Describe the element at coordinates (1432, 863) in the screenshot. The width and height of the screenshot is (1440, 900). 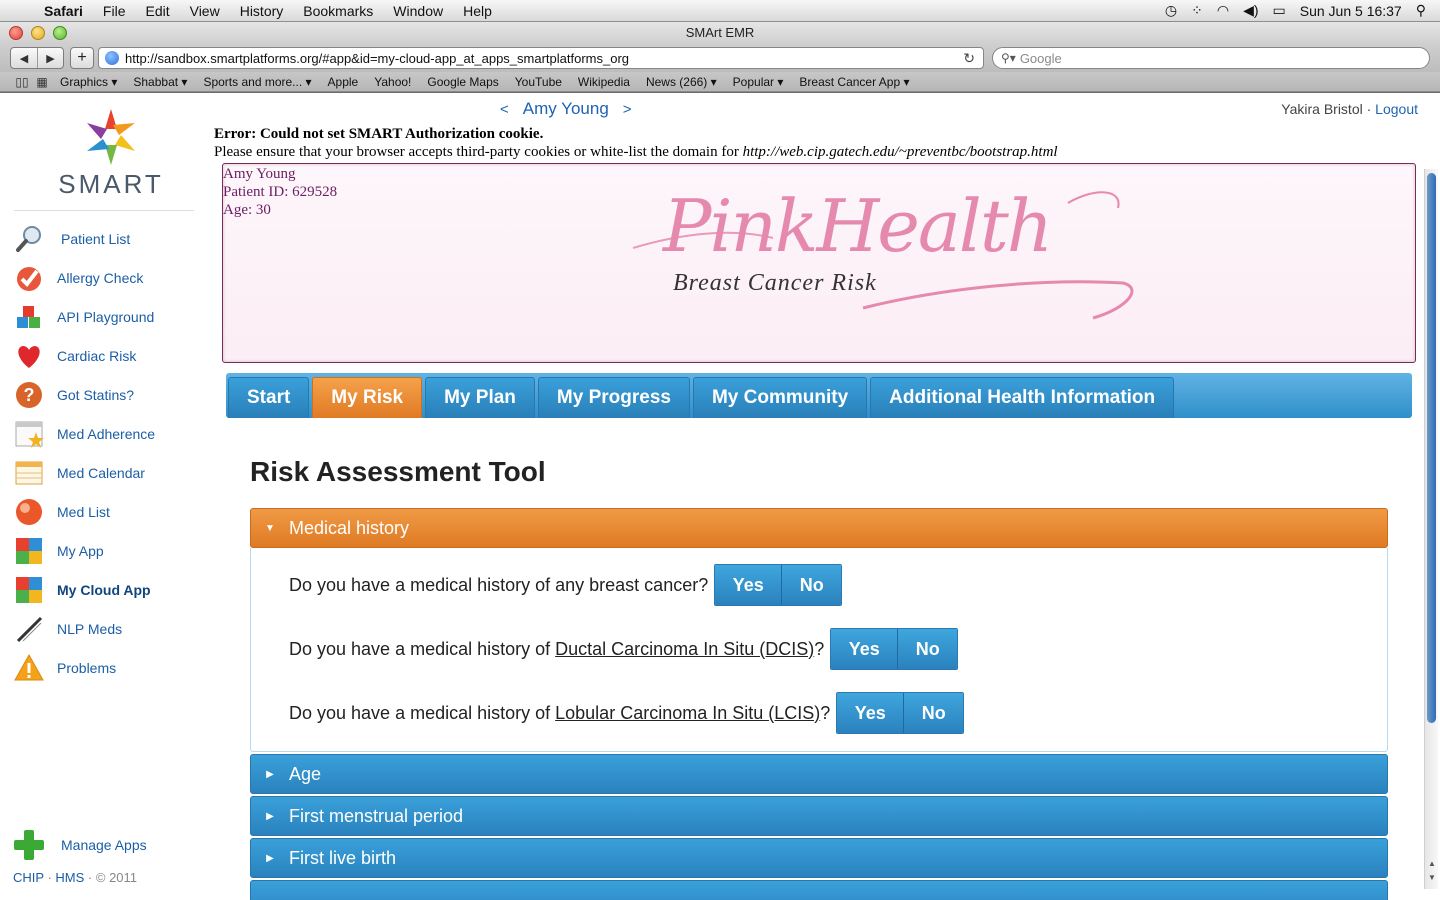
I see `scroll-up-icon: ▲` at that location.